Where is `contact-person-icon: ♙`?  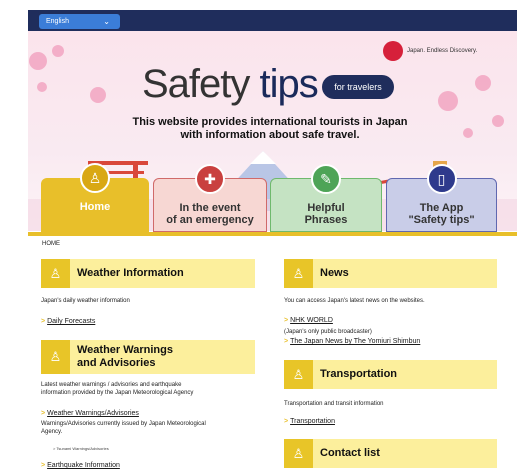 contact-person-icon: ♙ is located at coordinates (298, 453).